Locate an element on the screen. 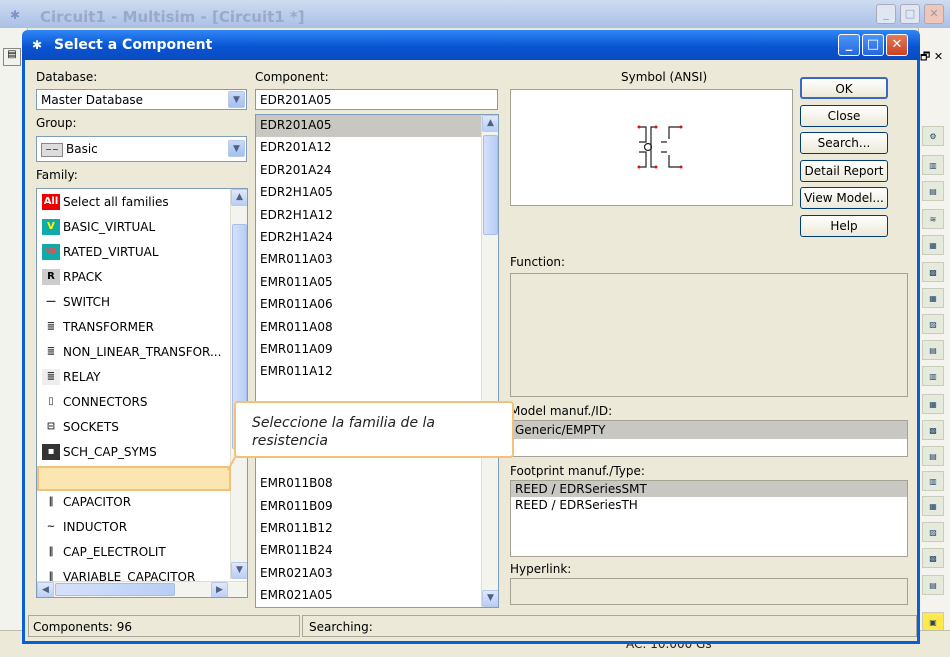 This screenshot has height=657, width=950. component-row: EDR2H1A05 is located at coordinates (368, 193).